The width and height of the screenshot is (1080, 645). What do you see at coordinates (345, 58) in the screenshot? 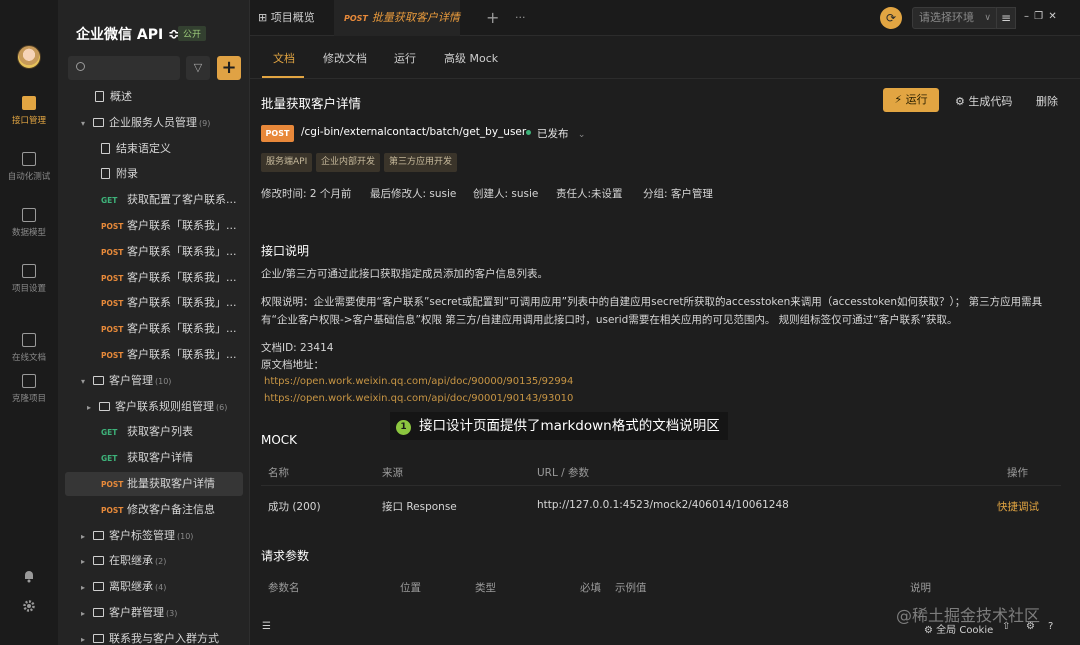
I see `subtab-edit-docs: 修改文档` at bounding box center [345, 58].